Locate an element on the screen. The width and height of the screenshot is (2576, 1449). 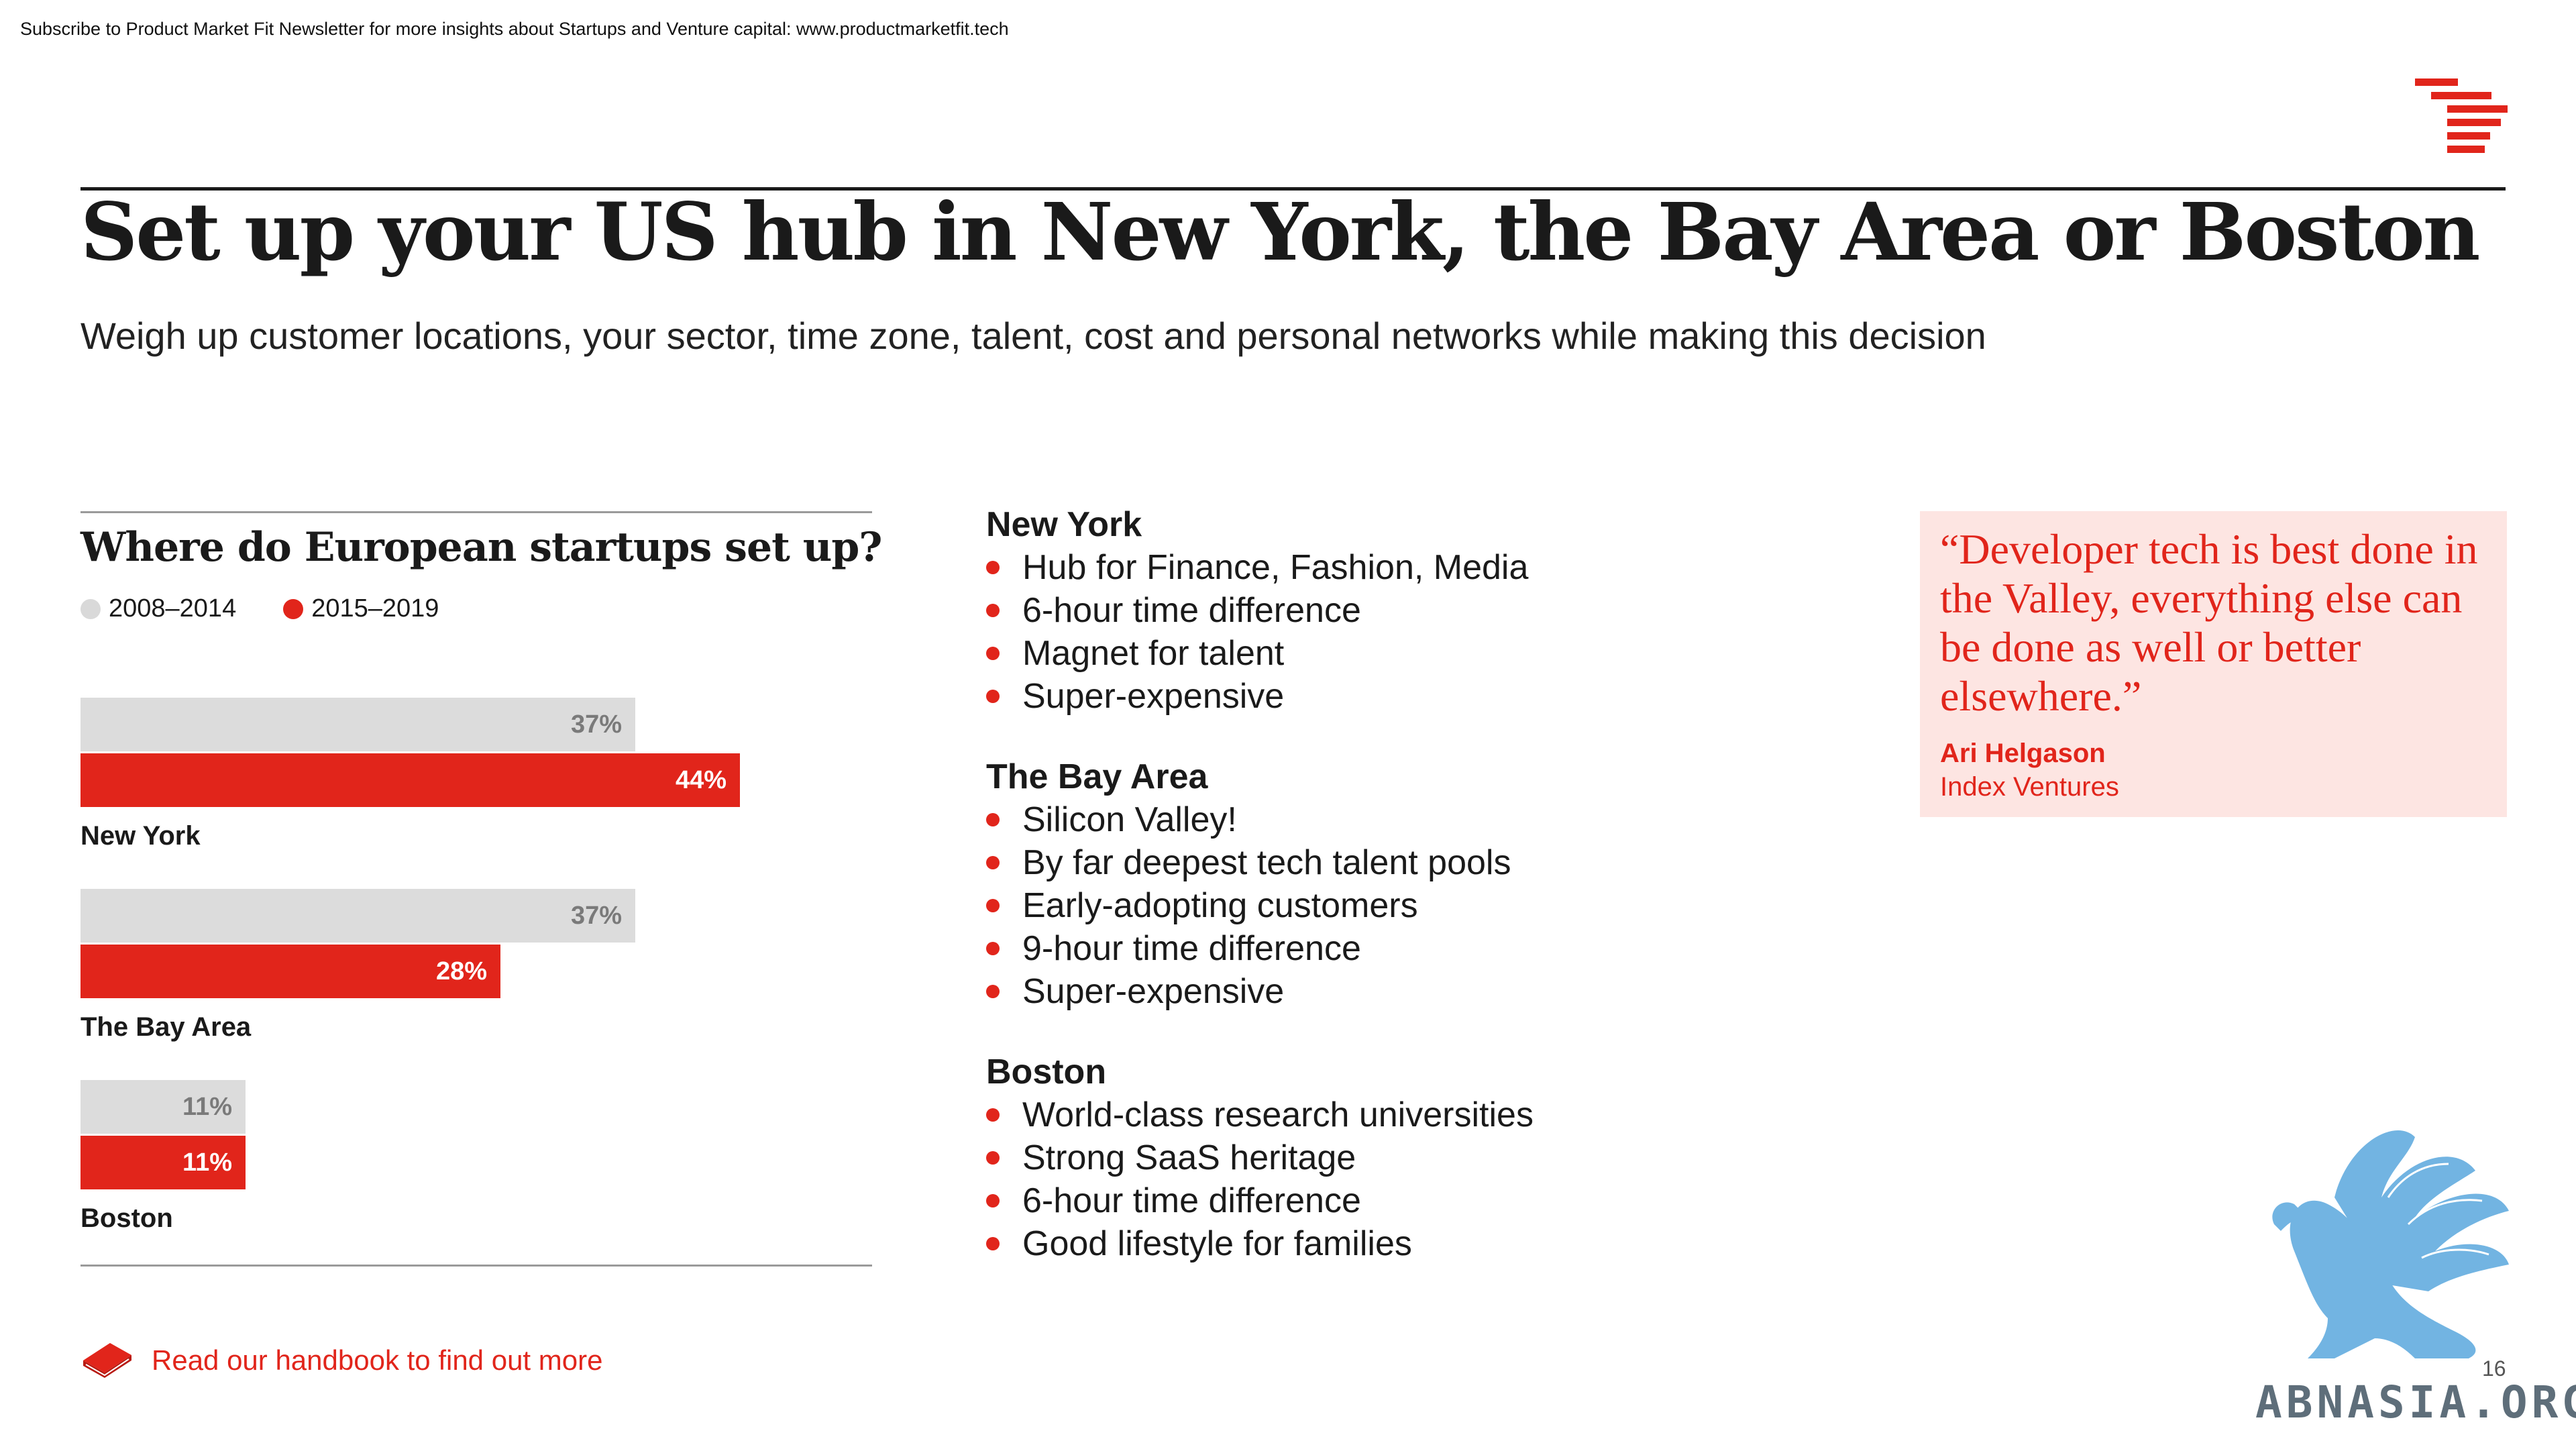
legend-item-2015-2019: 2015–2019 is located at coordinates (361, 608).